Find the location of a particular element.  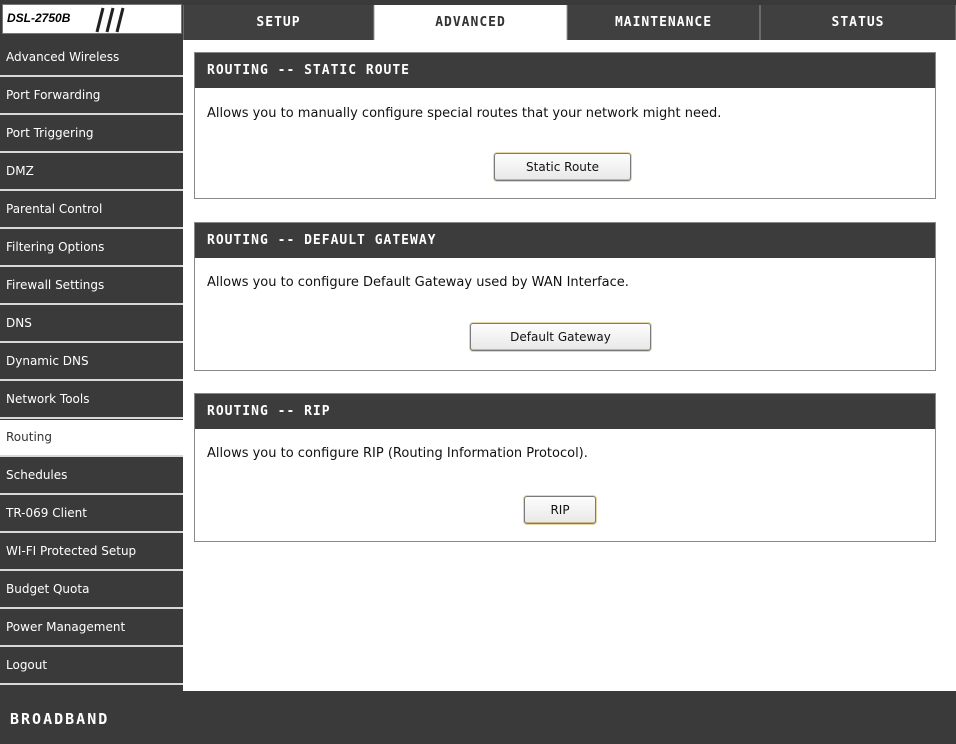

tab-maintenance: MAINTENANCE is located at coordinates (663, 22).